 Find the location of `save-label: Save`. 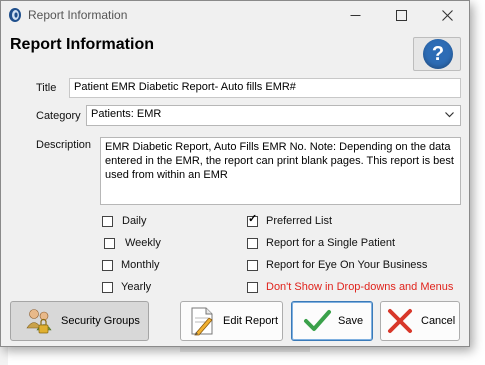

save-label: Save is located at coordinates (351, 321).